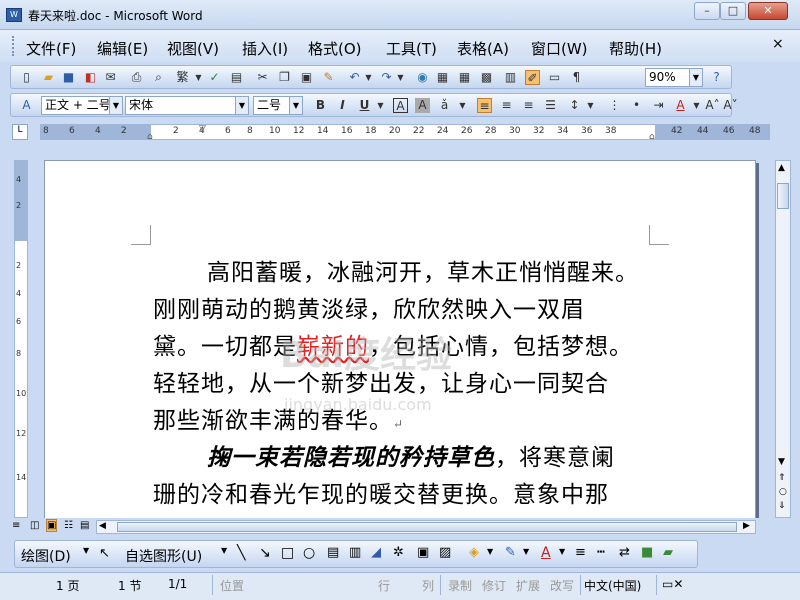  I want to click on drawing-toggle-icon: ✐, so click(532, 77).